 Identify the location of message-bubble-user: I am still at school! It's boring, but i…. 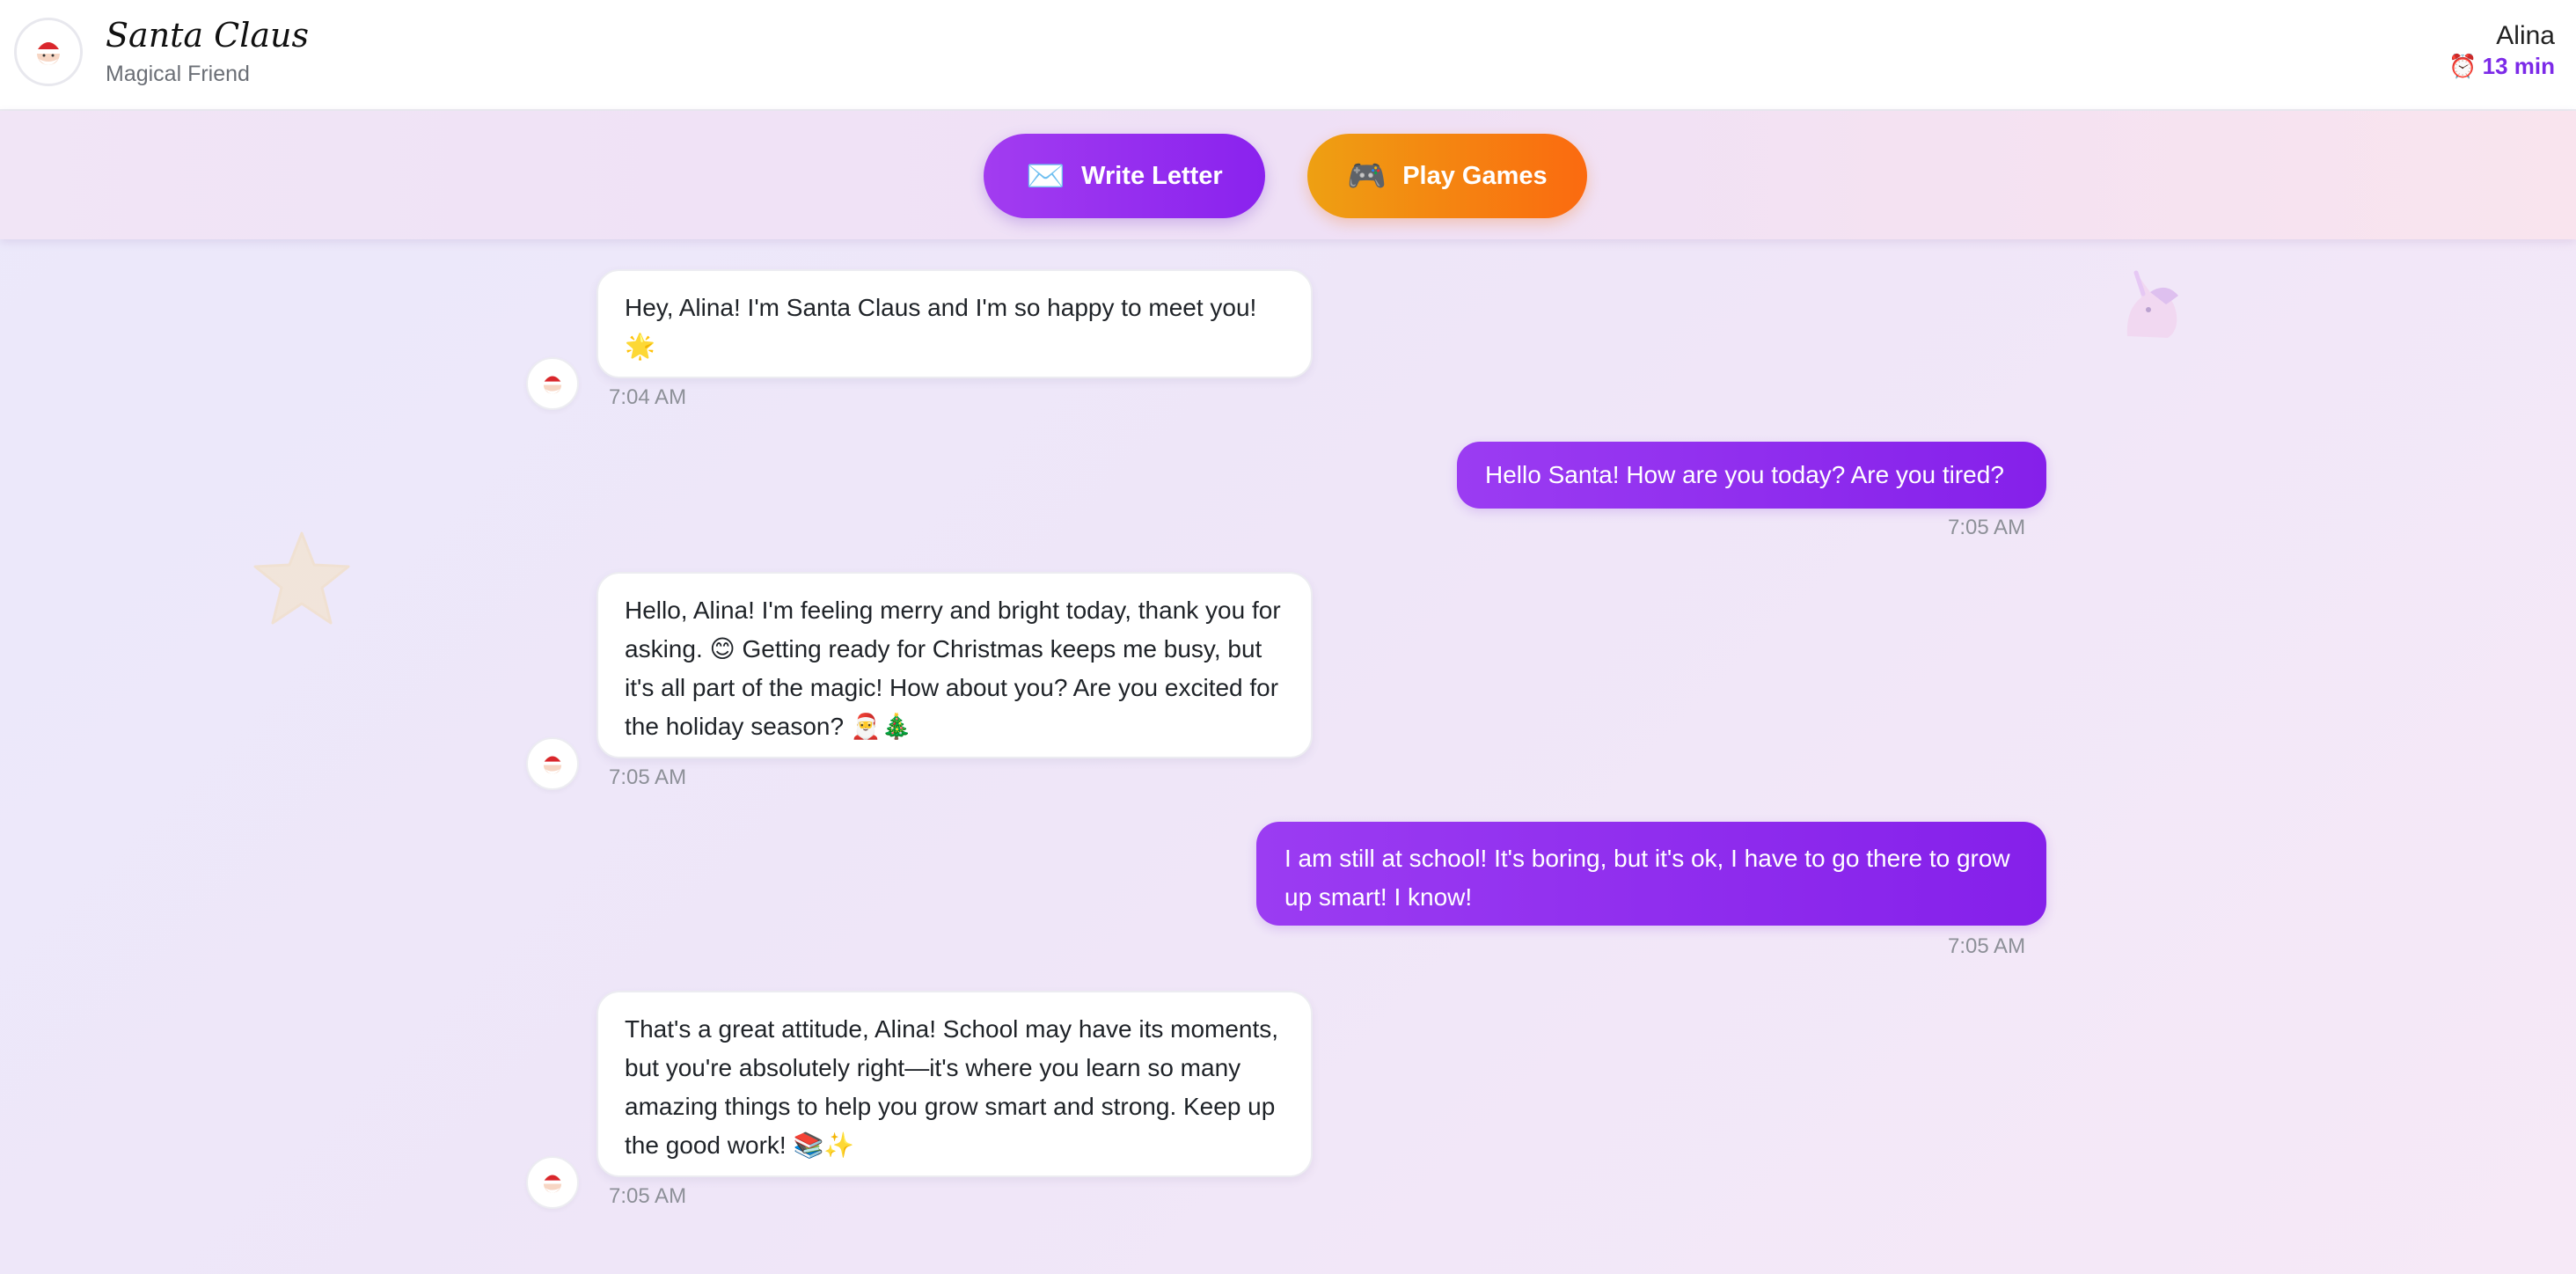
(1651, 874).